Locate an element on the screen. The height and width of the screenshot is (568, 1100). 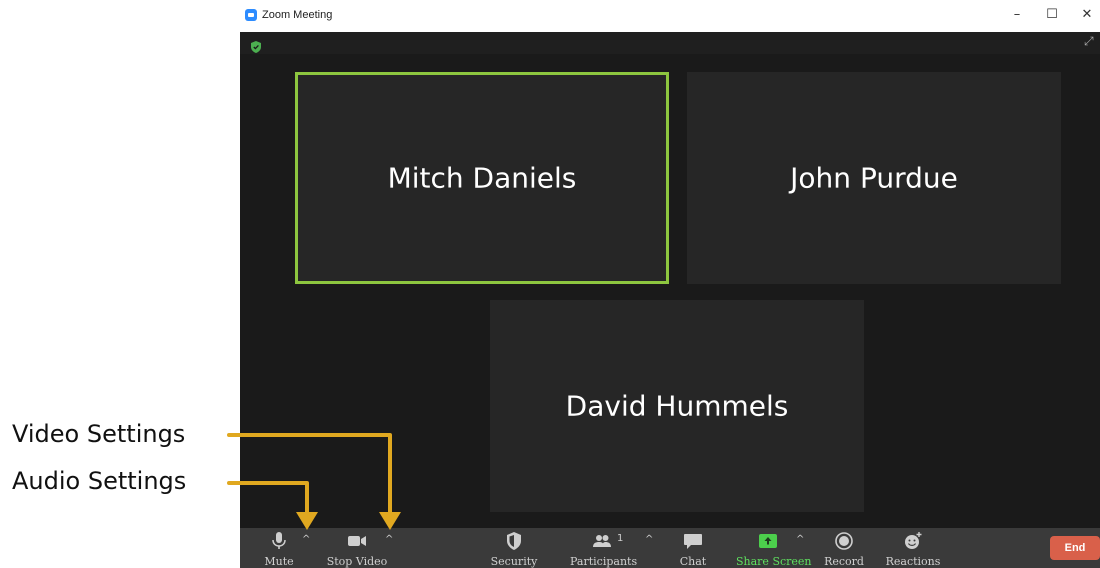
audio-settings-leader-line is located at coordinates (268, 499).